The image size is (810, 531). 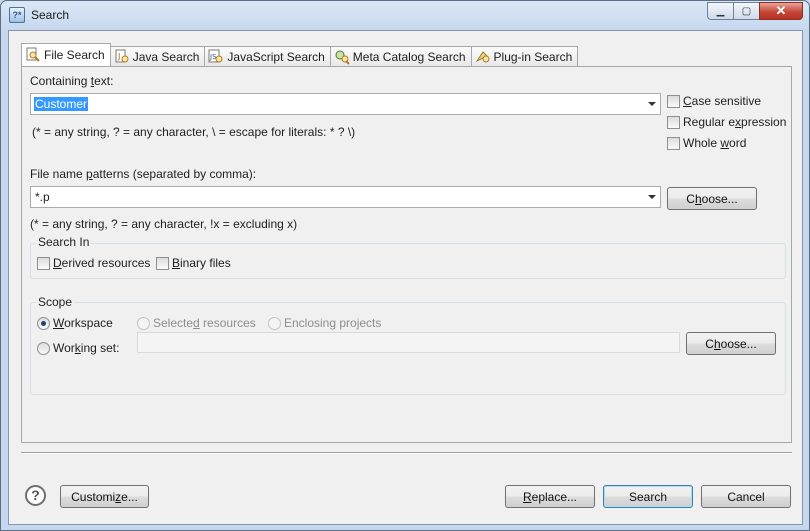 I want to click on case-sensitive-checkbox, so click(x=673, y=101).